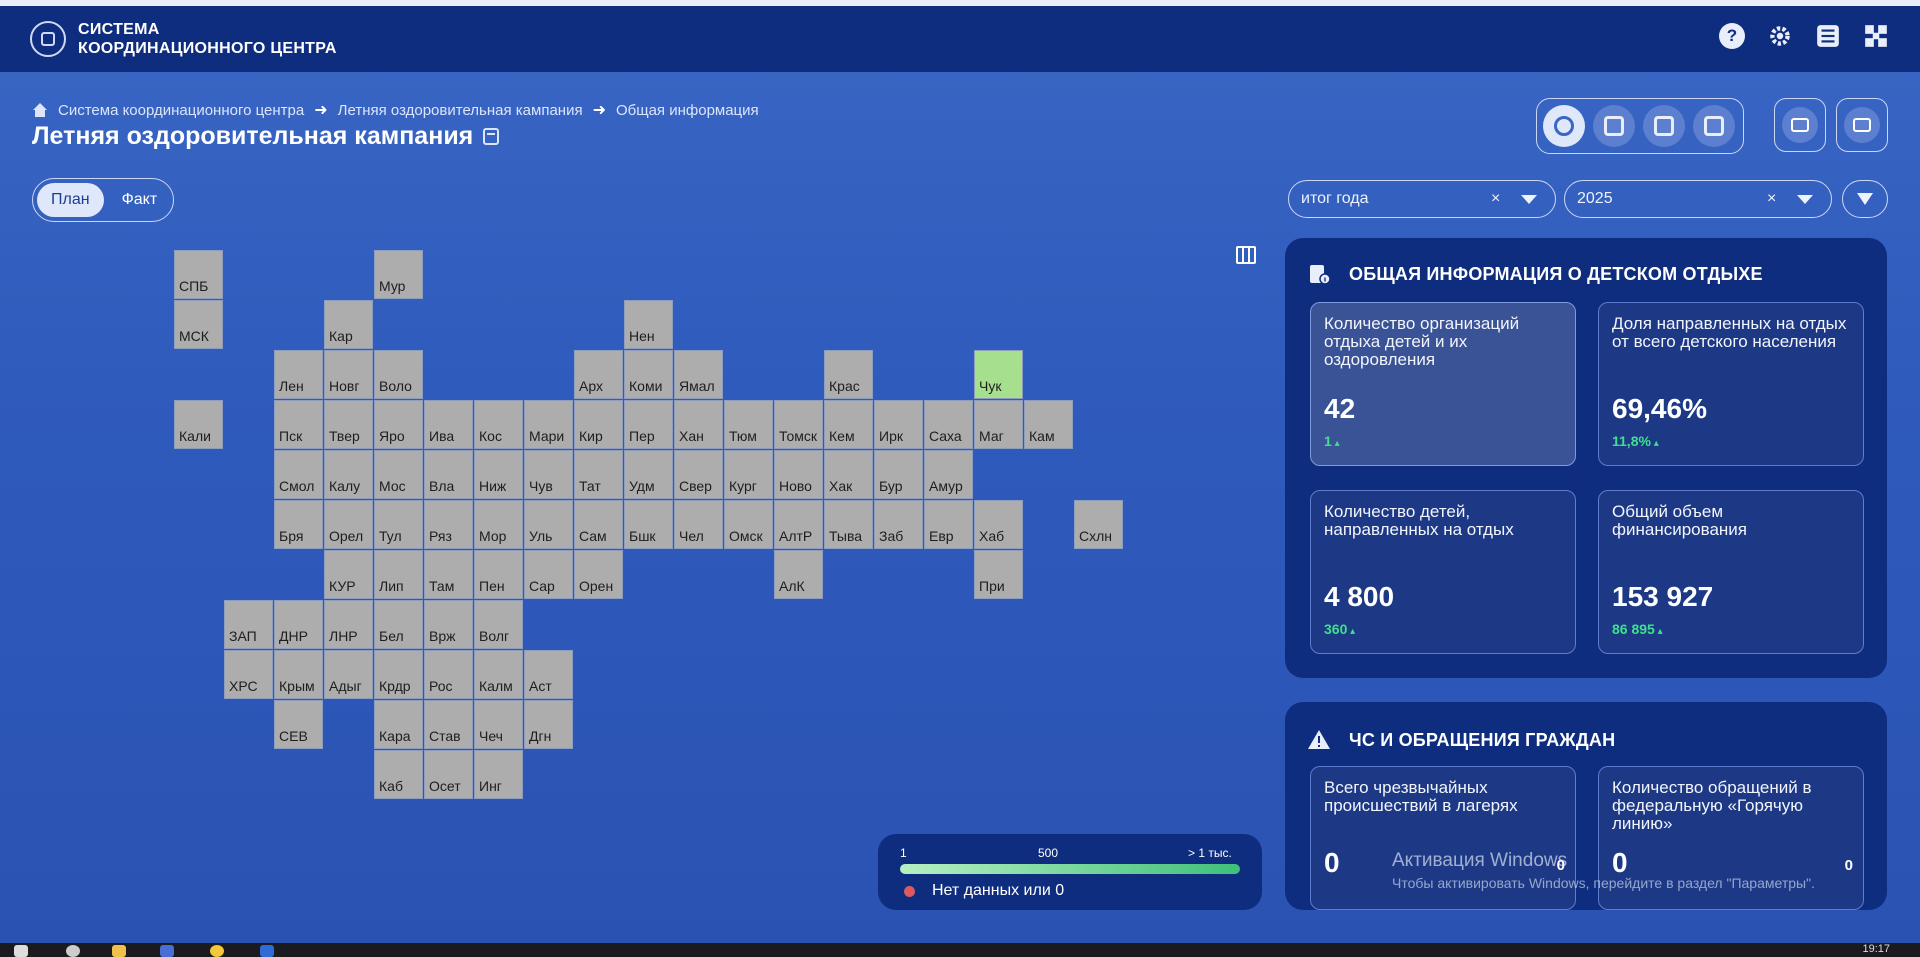 Image resolution: width=1920 pixels, height=957 pixels. What do you see at coordinates (460, 110) in the screenshot?
I see `breadcrumb-item-campaign: Летняя оздоровительная кампания` at bounding box center [460, 110].